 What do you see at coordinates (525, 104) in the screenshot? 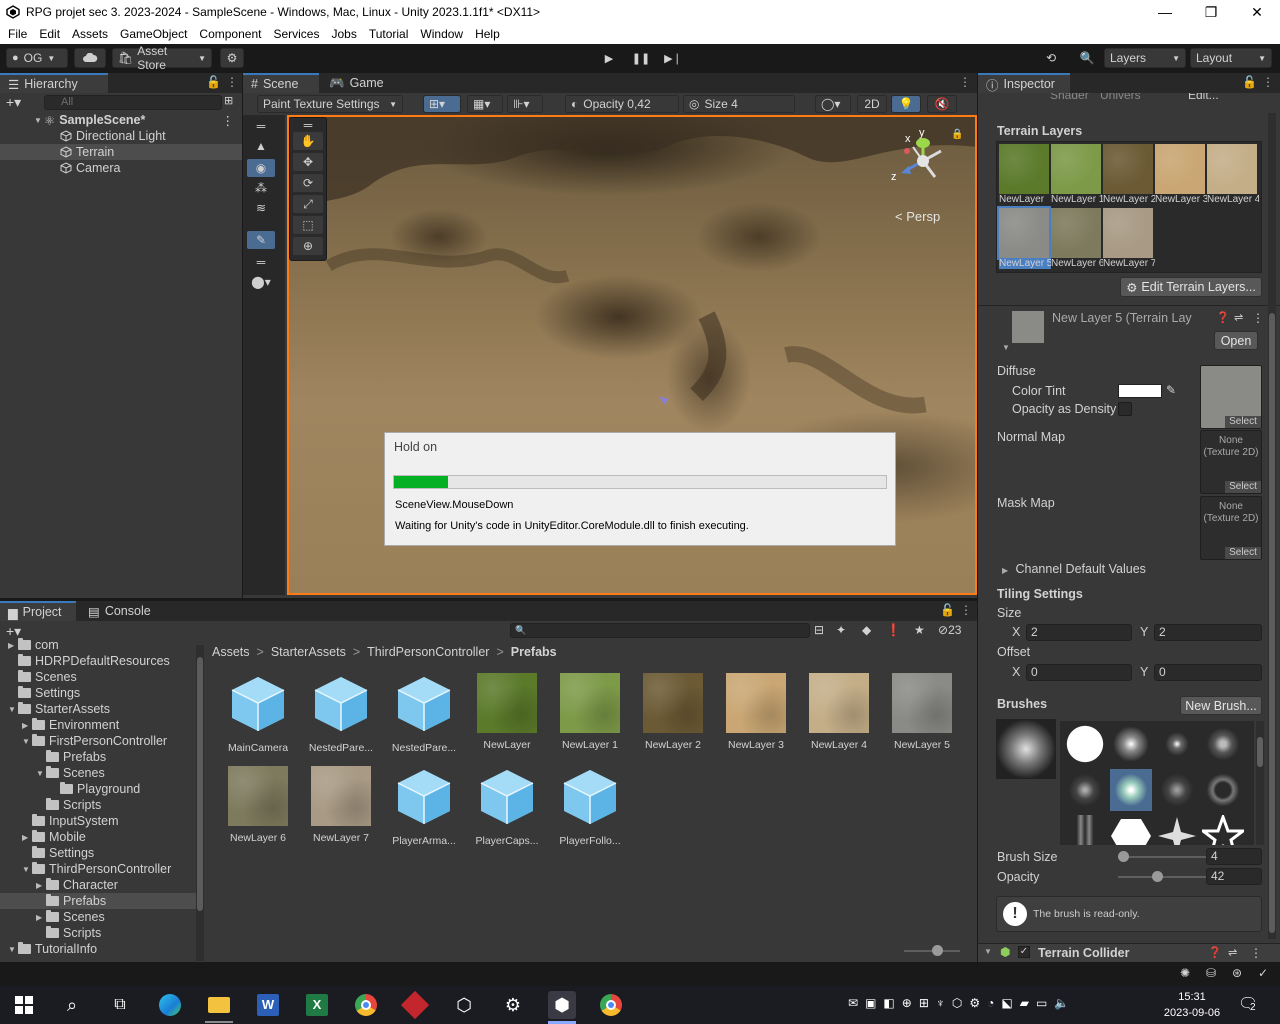
I see `increment-snap-button: ⊪▾` at bounding box center [525, 104].